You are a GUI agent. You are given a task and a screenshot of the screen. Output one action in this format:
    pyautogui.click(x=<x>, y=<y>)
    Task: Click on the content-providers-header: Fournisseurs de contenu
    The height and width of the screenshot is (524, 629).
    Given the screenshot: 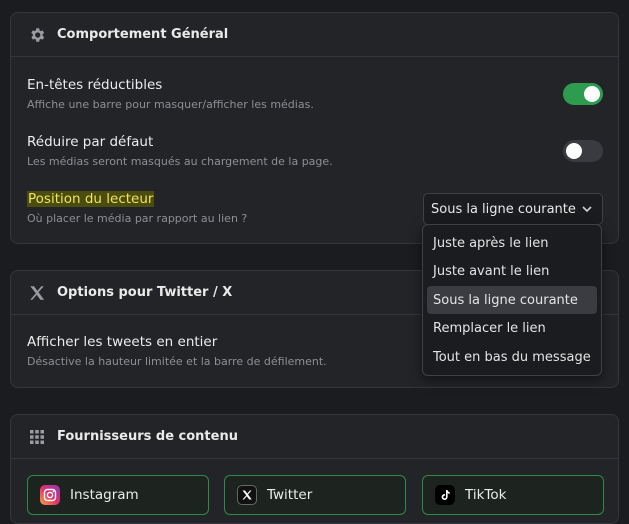 What is the action you would take?
    pyautogui.click(x=314, y=437)
    